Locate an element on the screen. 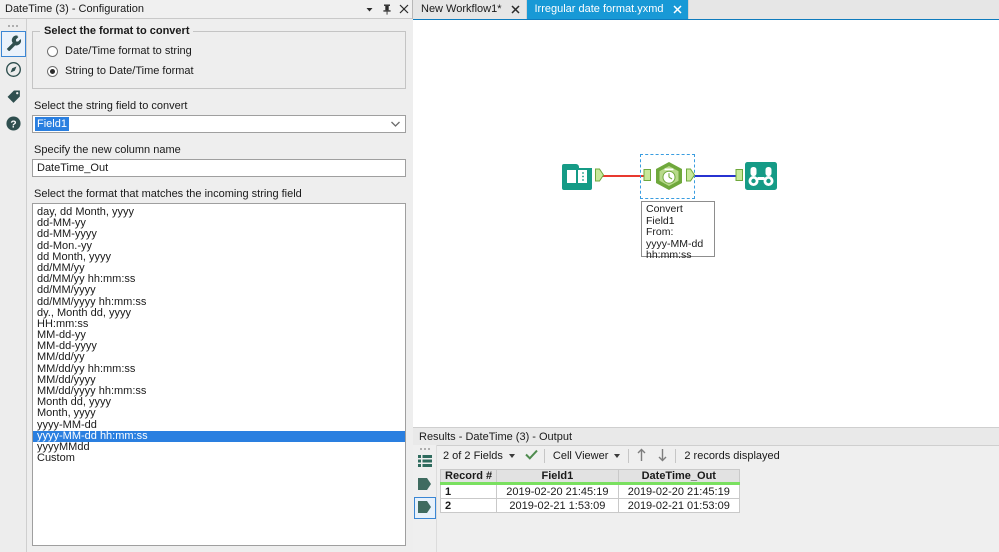 The height and width of the screenshot is (552, 999). format-list-item: yyyyMMdd is located at coordinates (219, 447).